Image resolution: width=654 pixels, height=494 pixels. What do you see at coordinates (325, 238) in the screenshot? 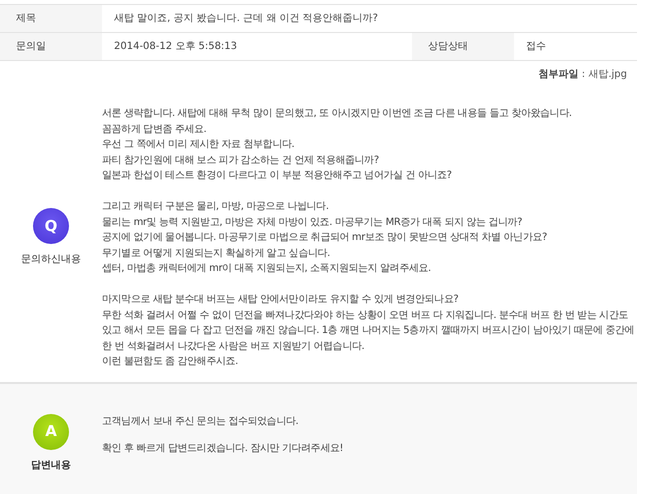
I see `body-text: 공지에 없기에 물어봅니다. 마공무기로 마법으로 취급되어 mr보조 많이 못받으면 상대적 차별 아닌가요?` at bounding box center [325, 238].